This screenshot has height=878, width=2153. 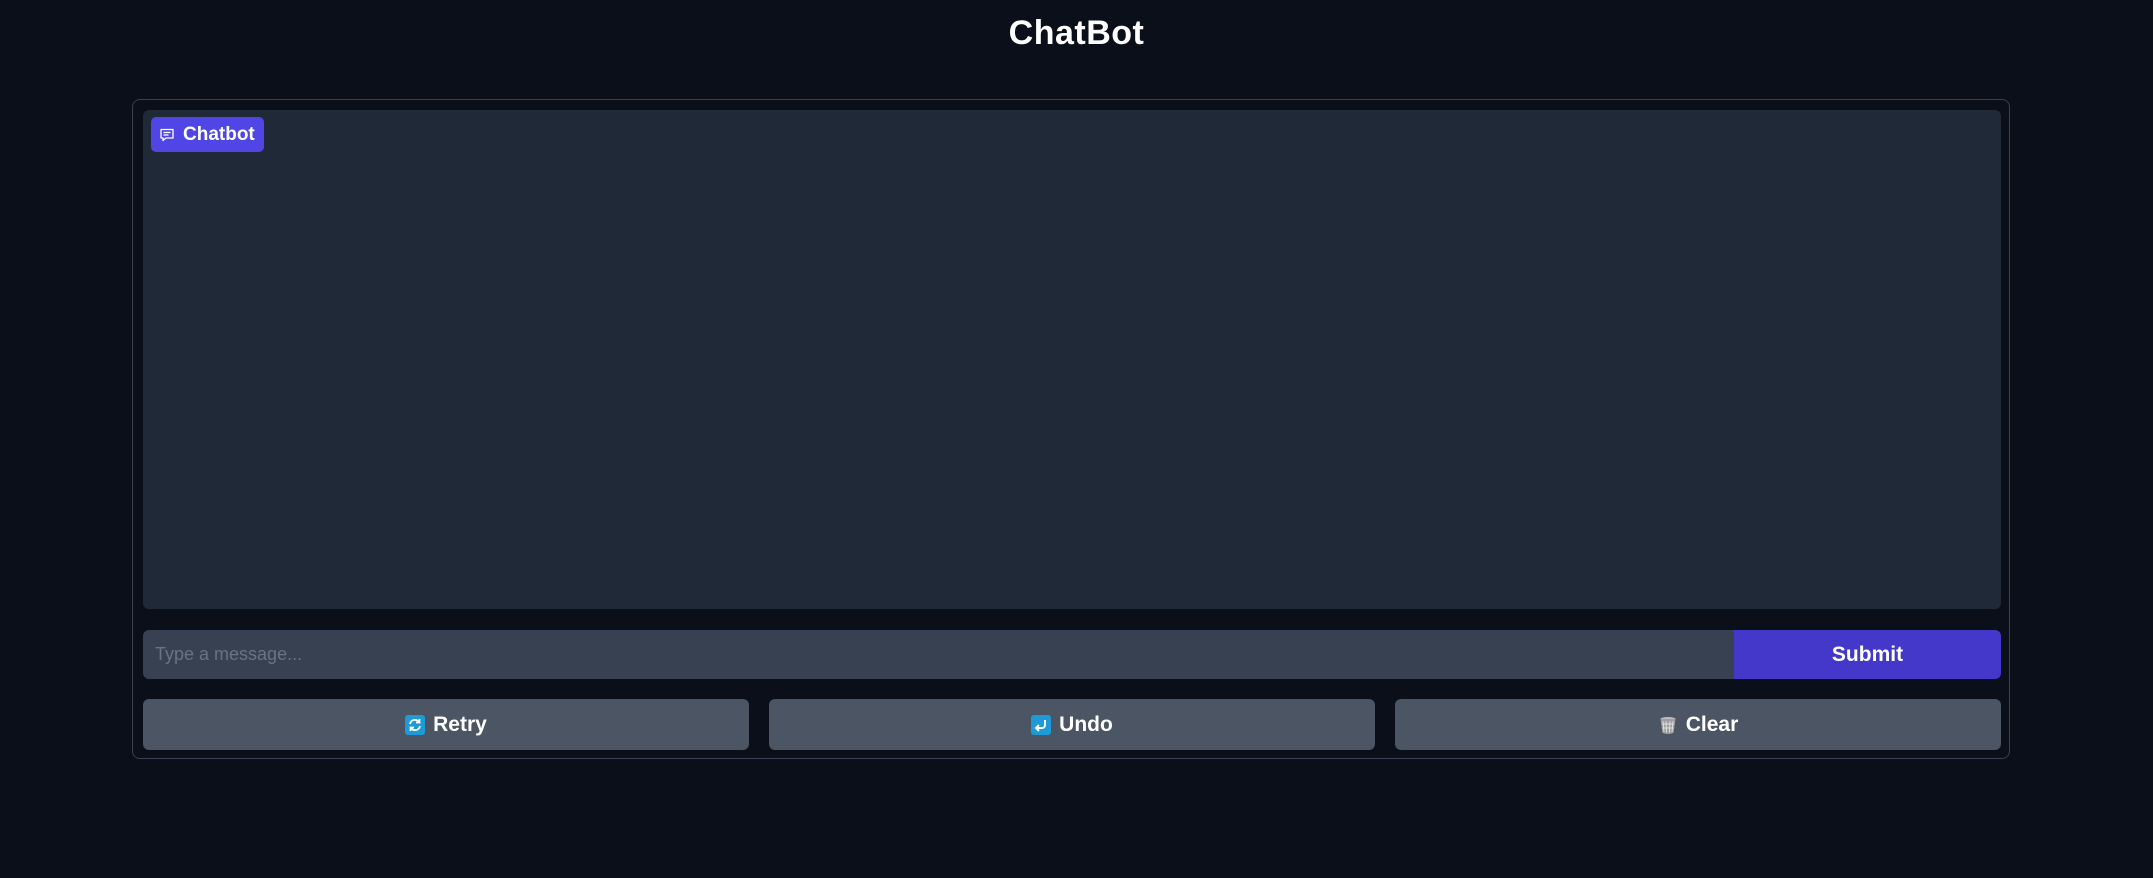 I want to click on clear-button: Clear, so click(x=1698, y=724).